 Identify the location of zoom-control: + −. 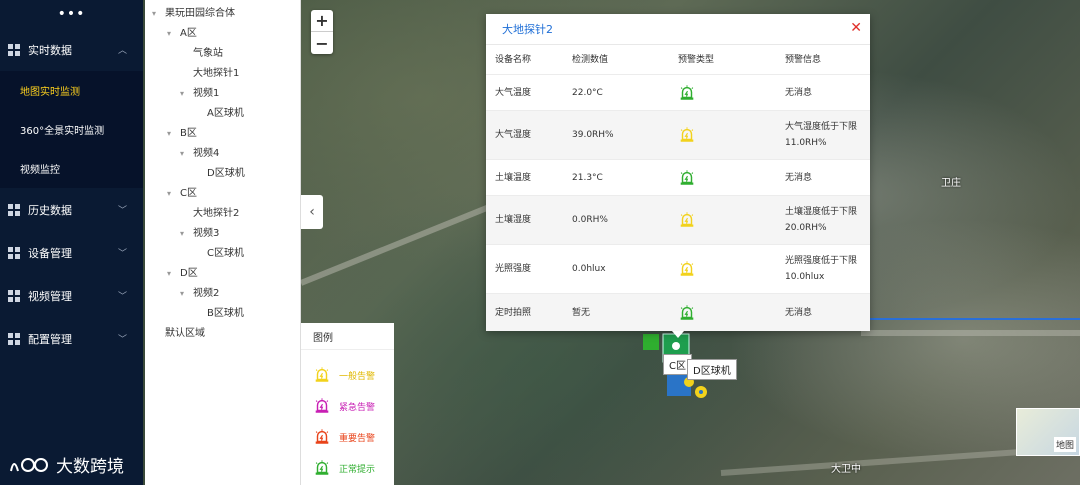
(322, 32).